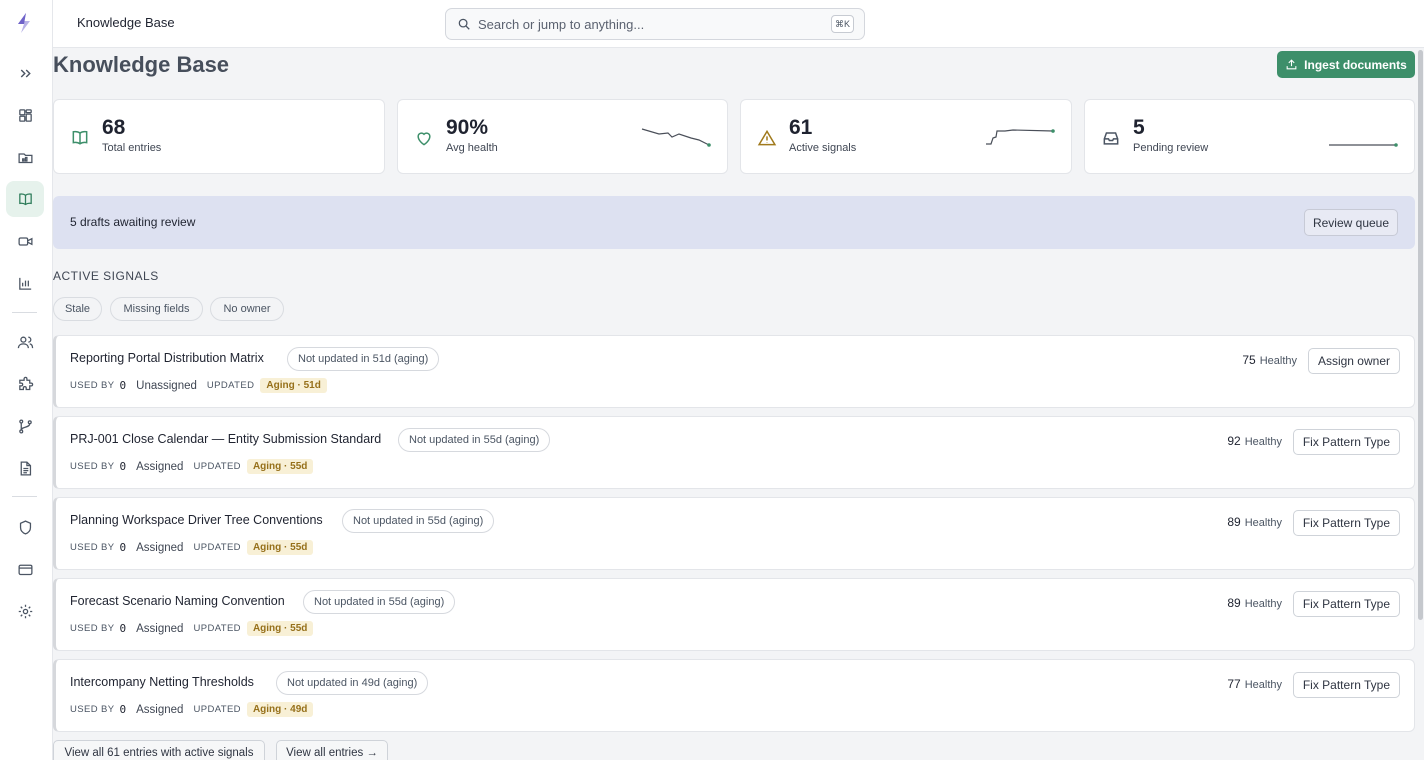  I want to click on nav-users, so click(25, 342).